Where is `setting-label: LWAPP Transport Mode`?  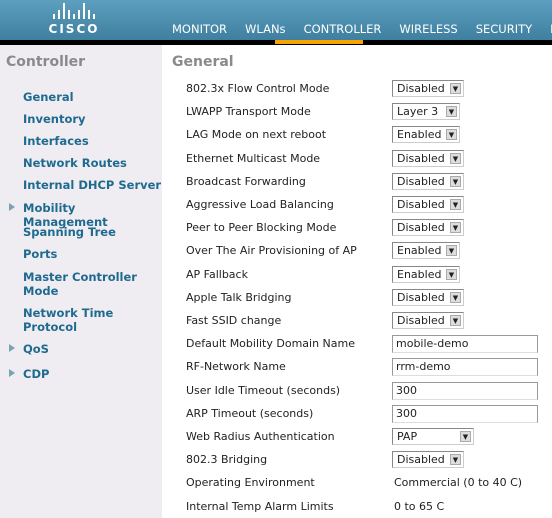
setting-label: LWAPP Transport Mode is located at coordinates (248, 112).